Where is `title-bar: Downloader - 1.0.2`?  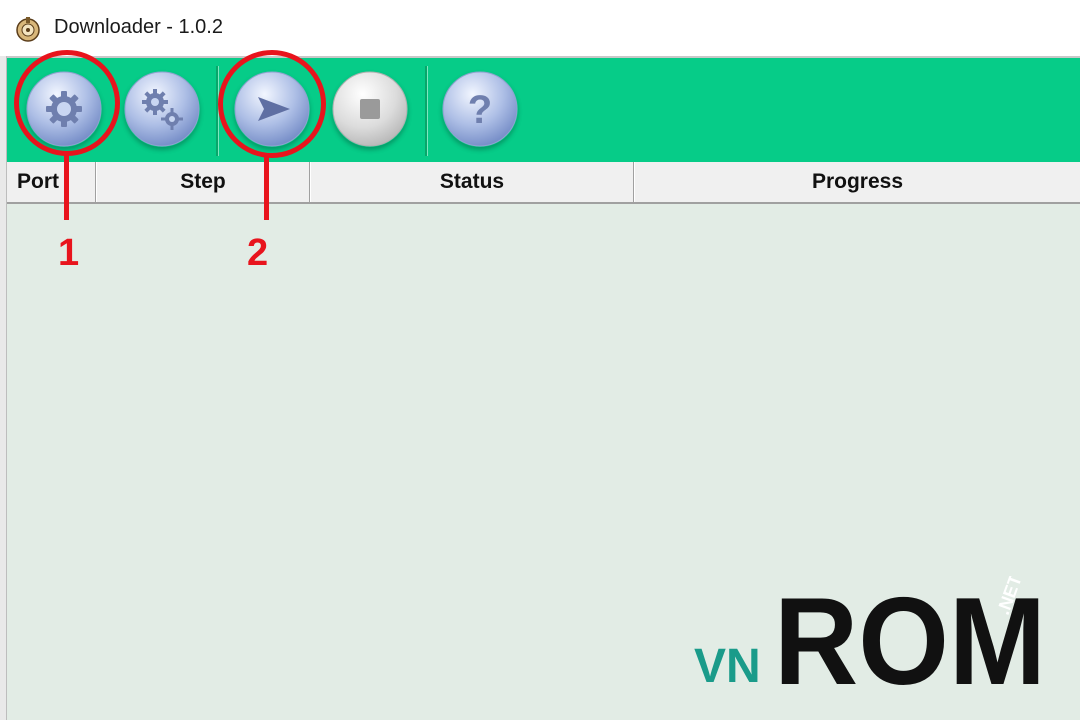
title-bar: Downloader - 1.0.2 is located at coordinates (540, 28).